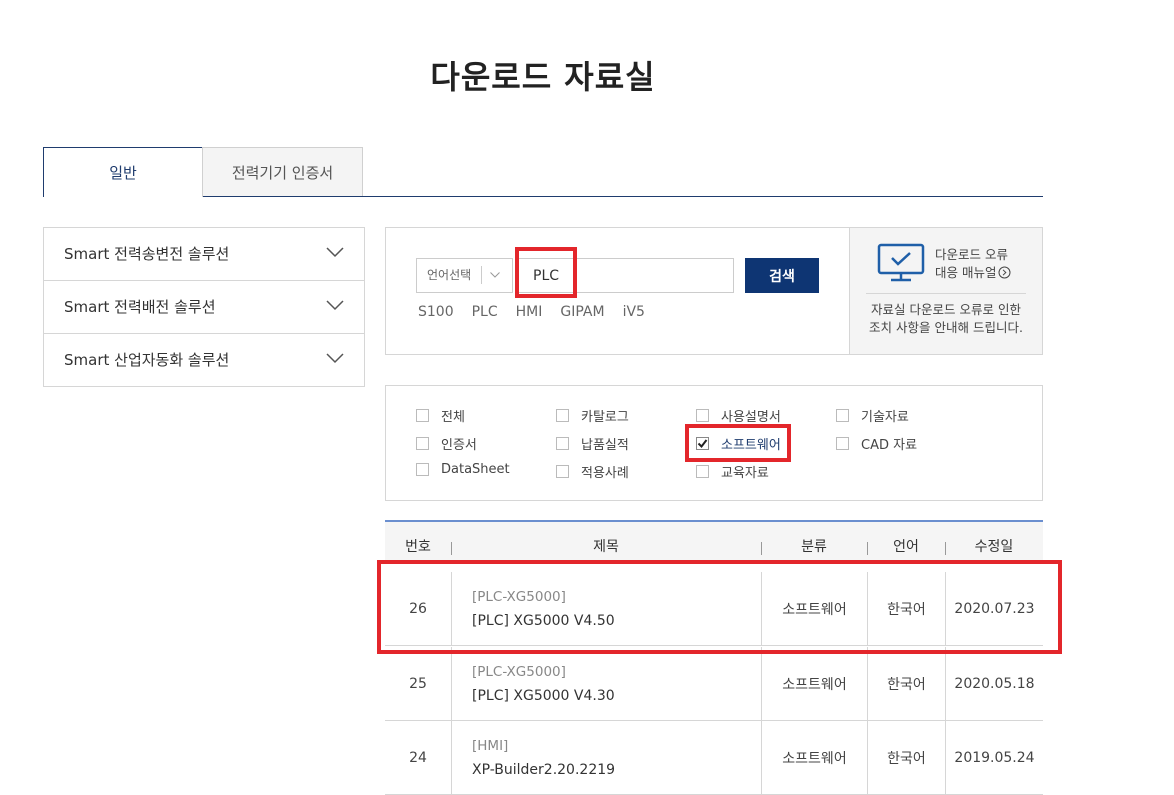  What do you see at coordinates (436, 312) in the screenshot?
I see `quick-link-s100: S100` at bounding box center [436, 312].